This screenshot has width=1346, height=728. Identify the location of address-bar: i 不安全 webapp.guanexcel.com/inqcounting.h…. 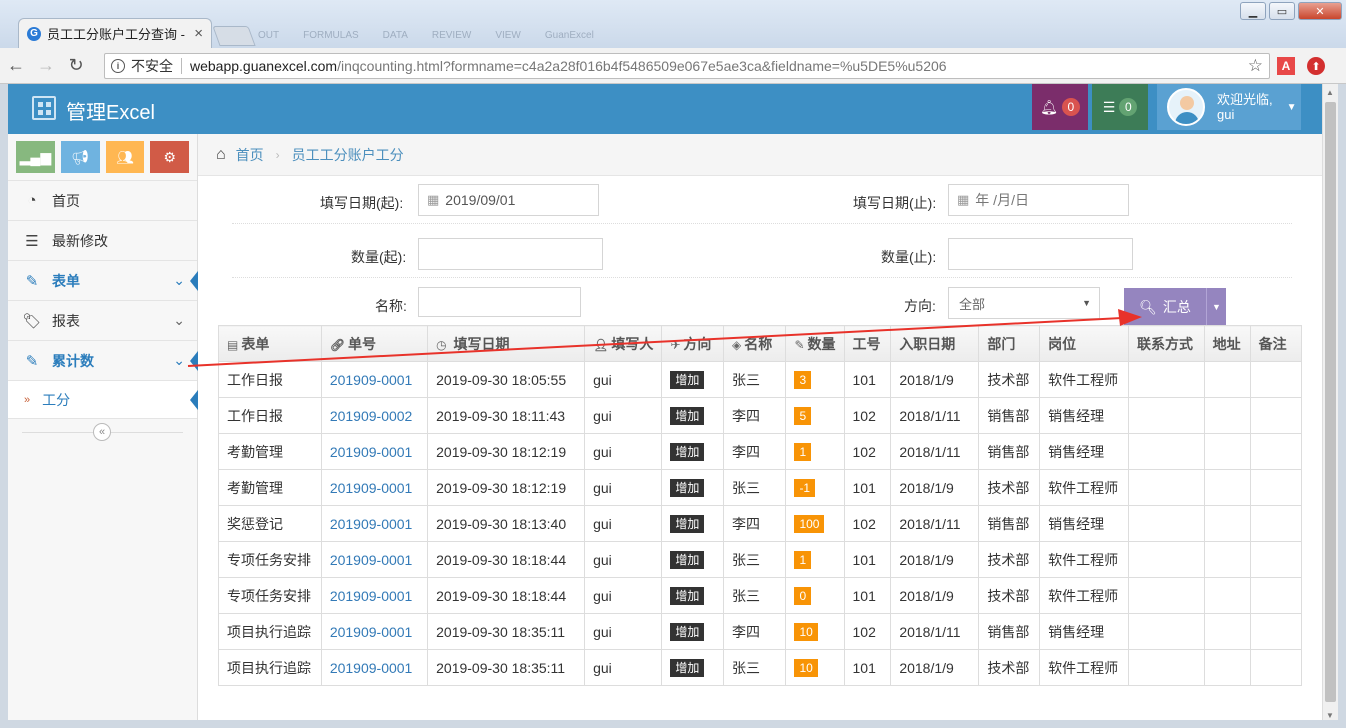
(687, 66).